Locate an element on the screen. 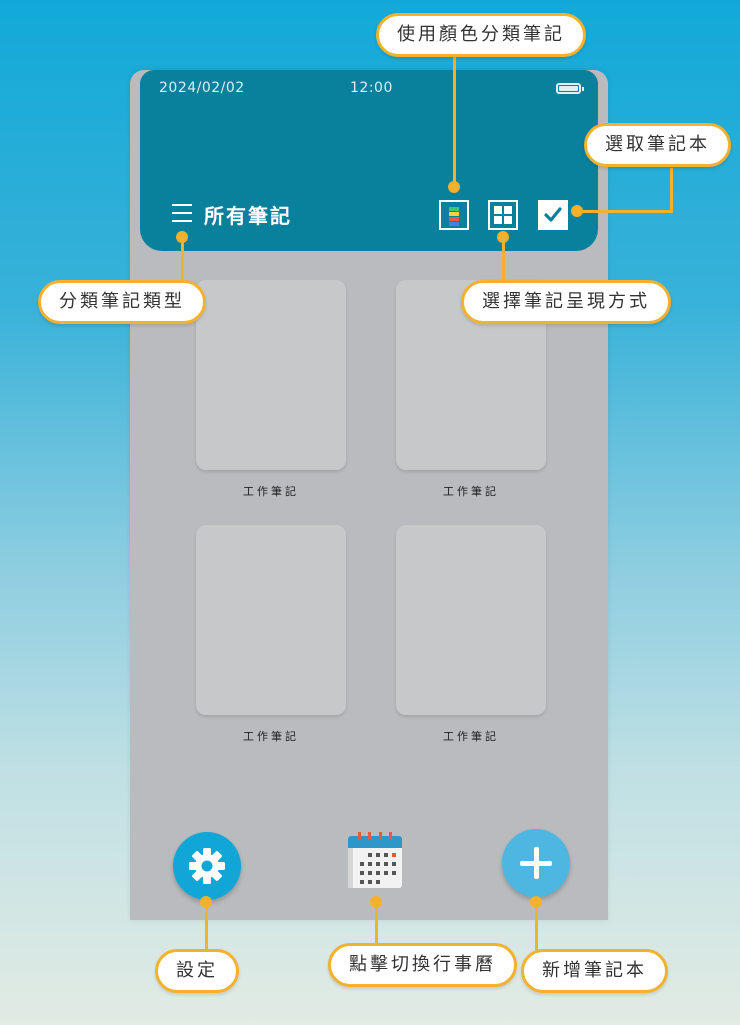 Image resolution: width=740 pixels, height=1025 pixels. calendar-toggle is located at coordinates (375, 860).